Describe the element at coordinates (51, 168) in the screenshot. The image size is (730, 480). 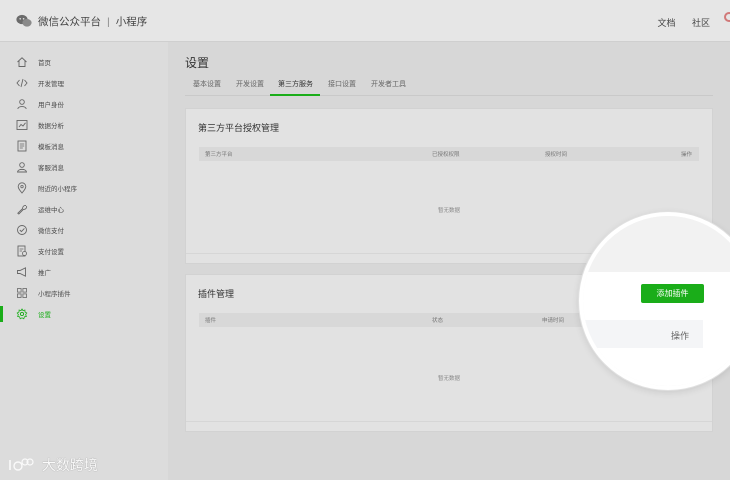
I see `sidebar-item-label: 客服消息` at that location.